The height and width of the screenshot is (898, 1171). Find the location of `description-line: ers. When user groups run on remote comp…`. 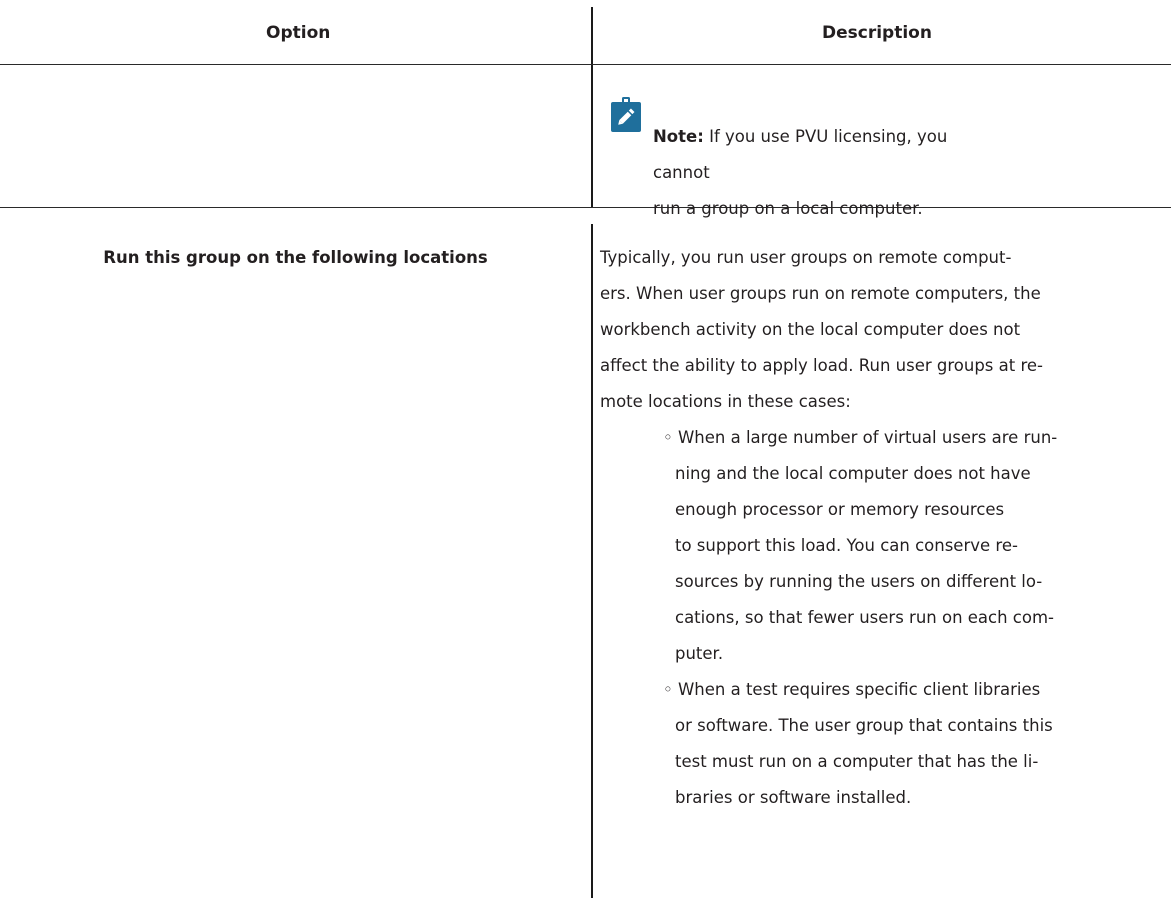

description-line: ers. When user groups run on remote comp… is located at coordinates (820, 293).